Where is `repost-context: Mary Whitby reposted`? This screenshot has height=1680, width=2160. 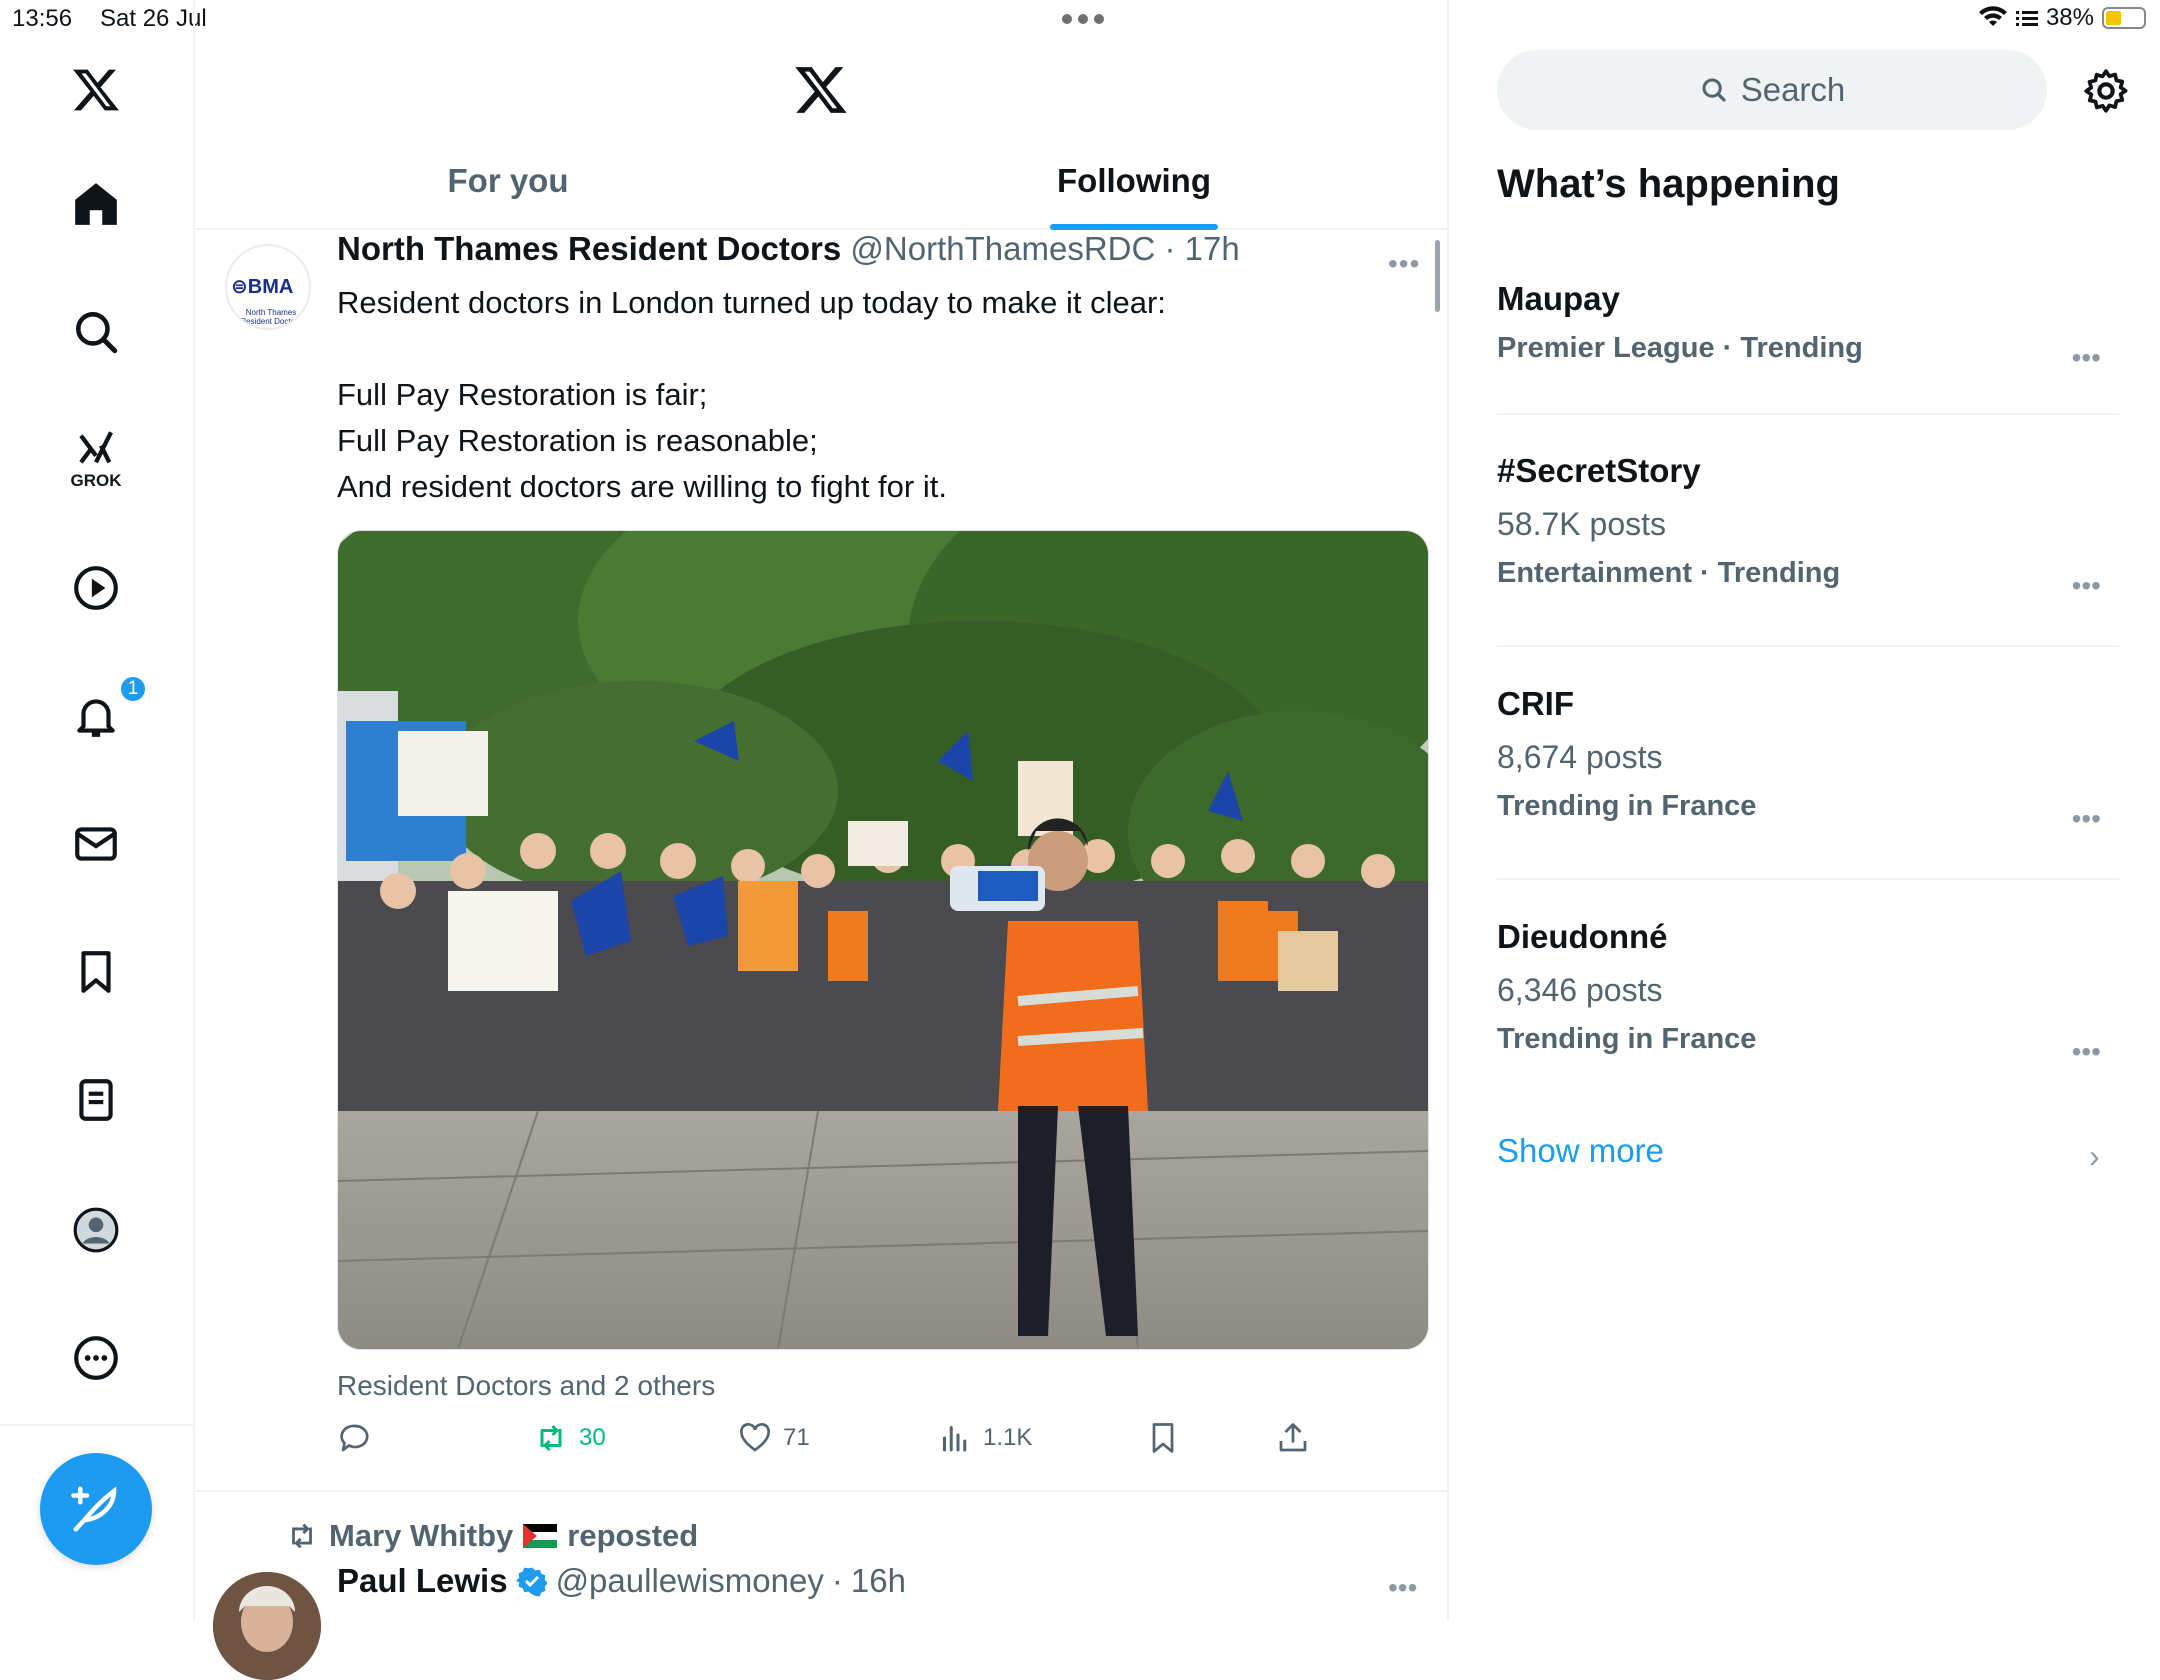 repost-context: Mary Whitby reposted is located at coordinates (491, 1536).